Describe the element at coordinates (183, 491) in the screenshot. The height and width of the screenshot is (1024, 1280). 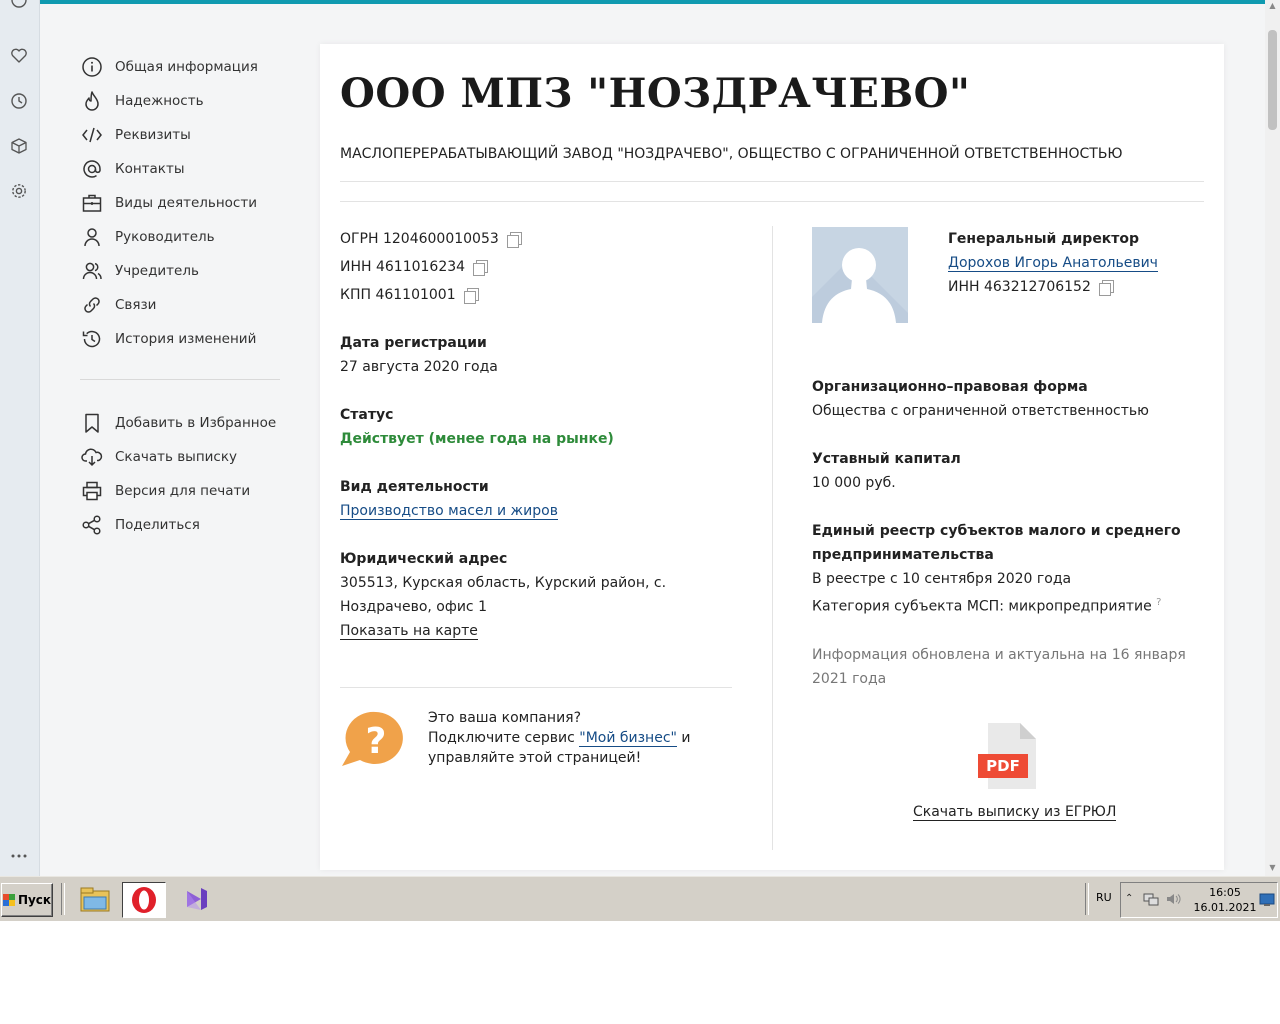
I see `action-label: Версия для печати` at that location.